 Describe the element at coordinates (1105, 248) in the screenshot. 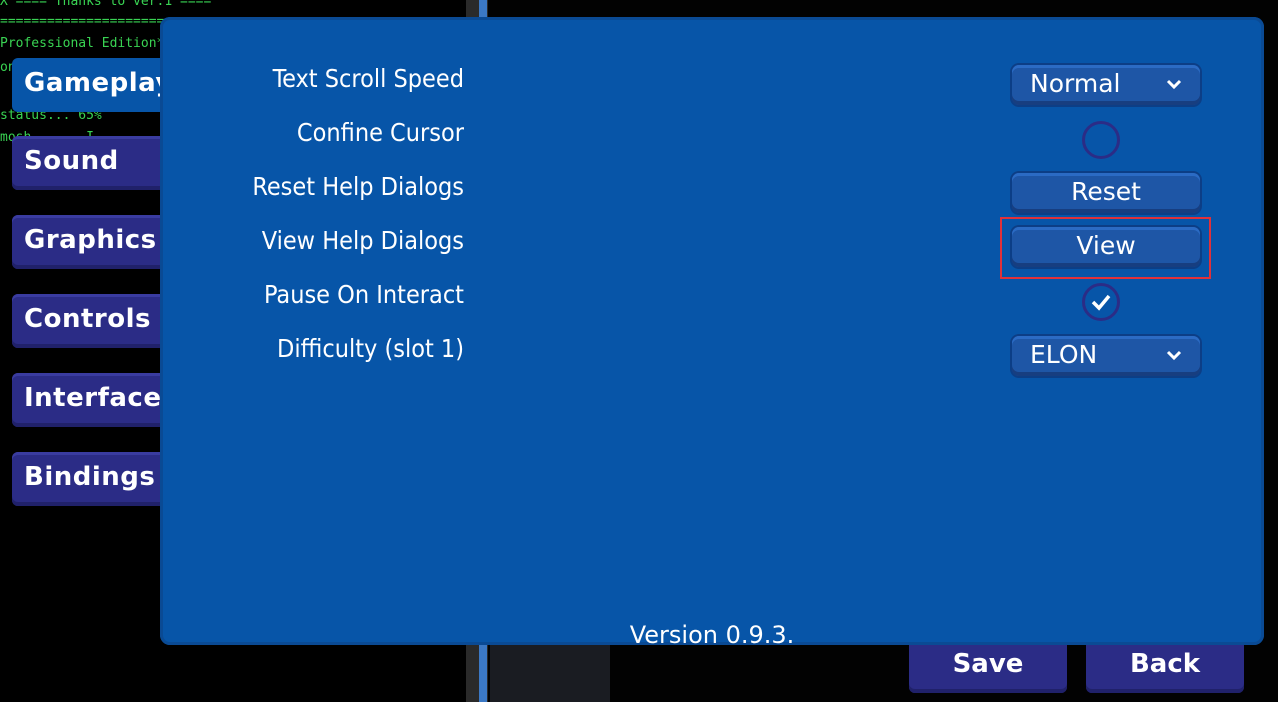

I see `selection-highlight` at that location.